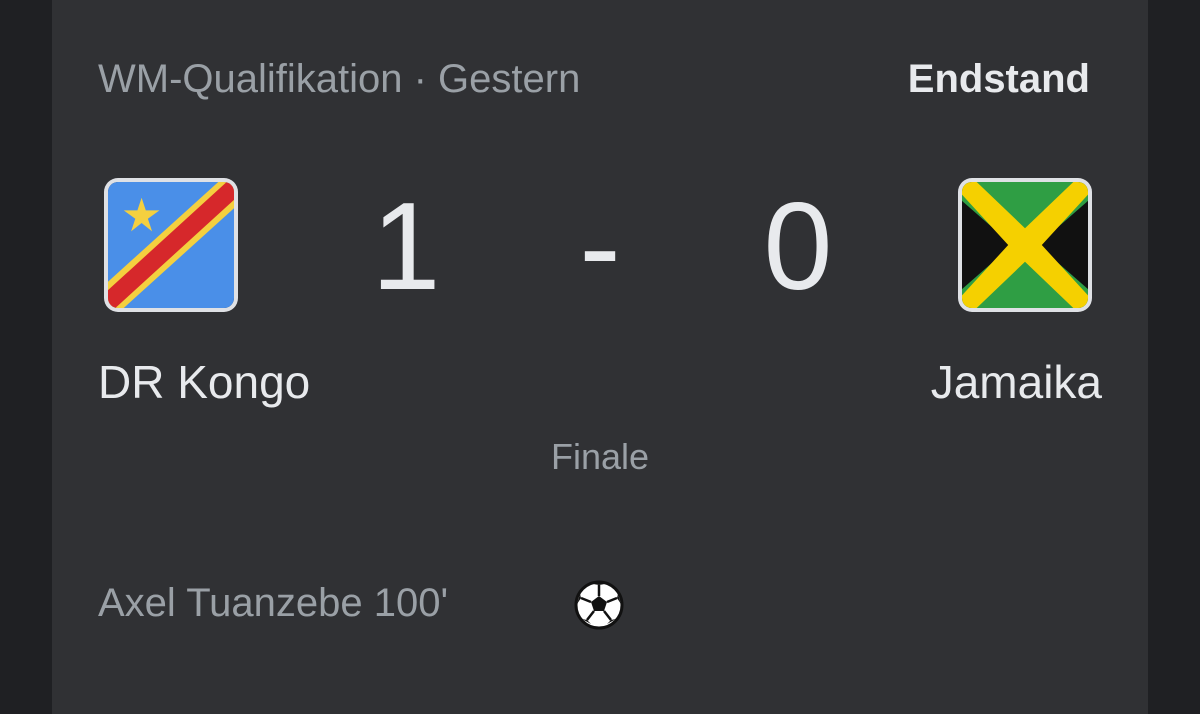 Image resolution: width=1200 pixels, height=714 pixels. I want to click on competition-date: WM-Qualifikation · Gestern, so click(339, 79).